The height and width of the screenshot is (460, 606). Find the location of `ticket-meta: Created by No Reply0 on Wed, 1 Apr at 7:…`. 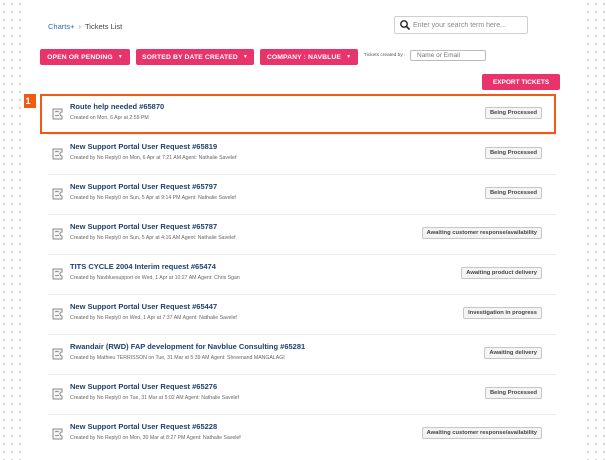

ticket-meta: Created by No Reply0 on Wed, 1 Apr at 7:… is located at coordinates (153, 318).